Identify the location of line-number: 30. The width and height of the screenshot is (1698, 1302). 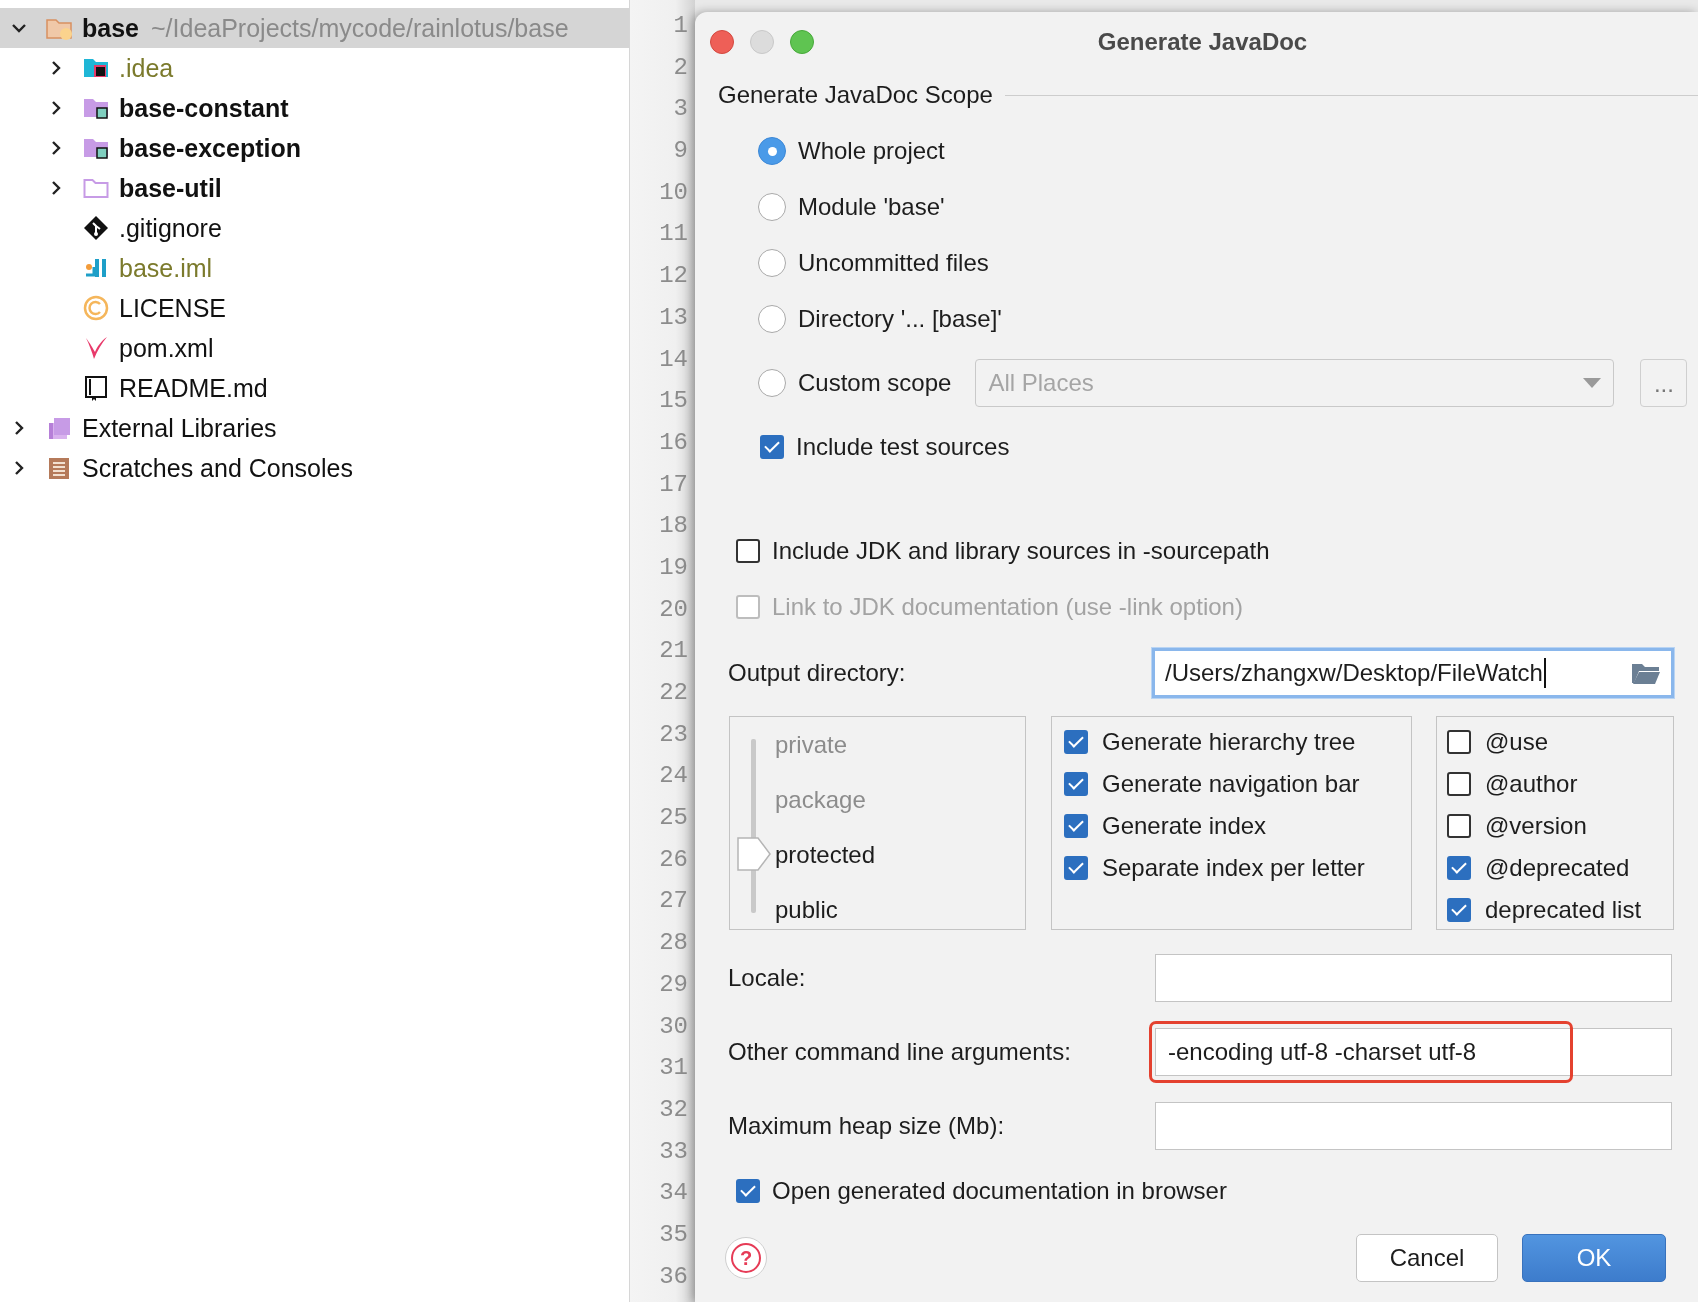
(673, 1026).